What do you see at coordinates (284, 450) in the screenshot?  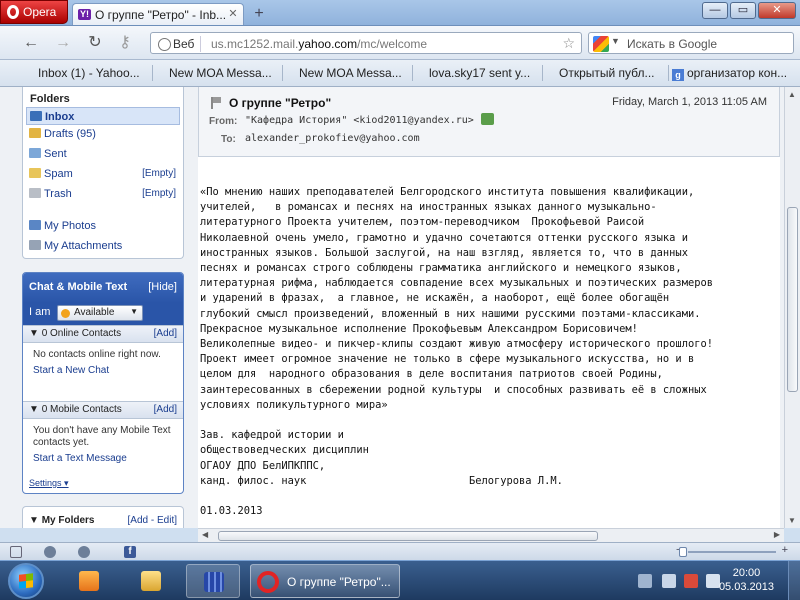 I see `message-body-line: обществоведческих дисциплин` at bounding box center [284, 450].